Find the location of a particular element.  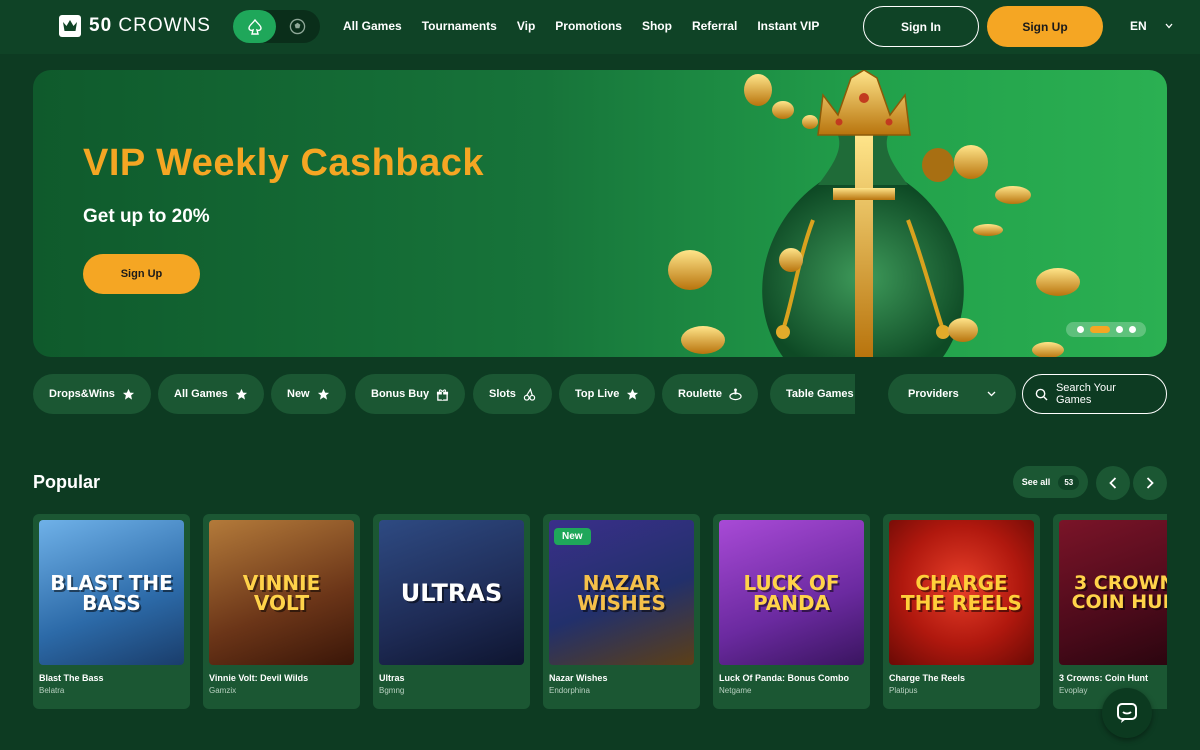

providers-dropdown: Providers is located at coordinates (952, 394).